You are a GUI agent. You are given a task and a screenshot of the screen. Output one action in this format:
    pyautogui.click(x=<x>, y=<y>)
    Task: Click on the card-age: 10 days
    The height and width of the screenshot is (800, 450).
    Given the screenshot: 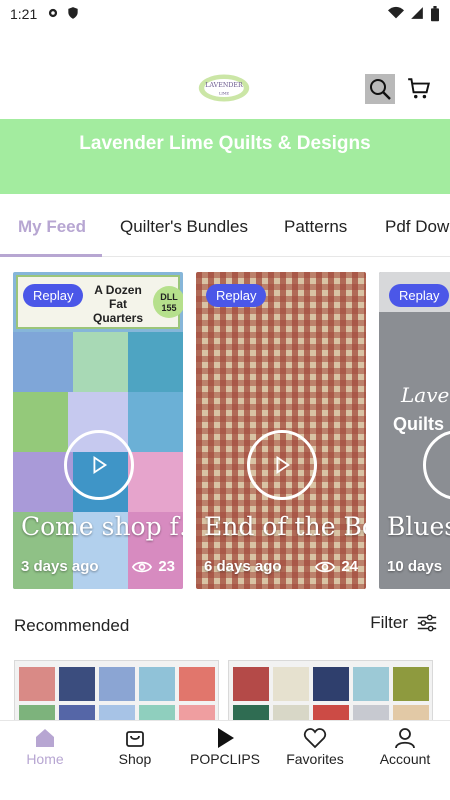 What is the action you would take?
    pyautogui.click(x=415, y=566)
    